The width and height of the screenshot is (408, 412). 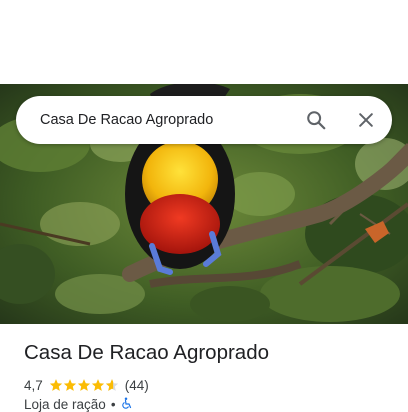 I want to click on review-count: (44), so click(x=137, y=385).